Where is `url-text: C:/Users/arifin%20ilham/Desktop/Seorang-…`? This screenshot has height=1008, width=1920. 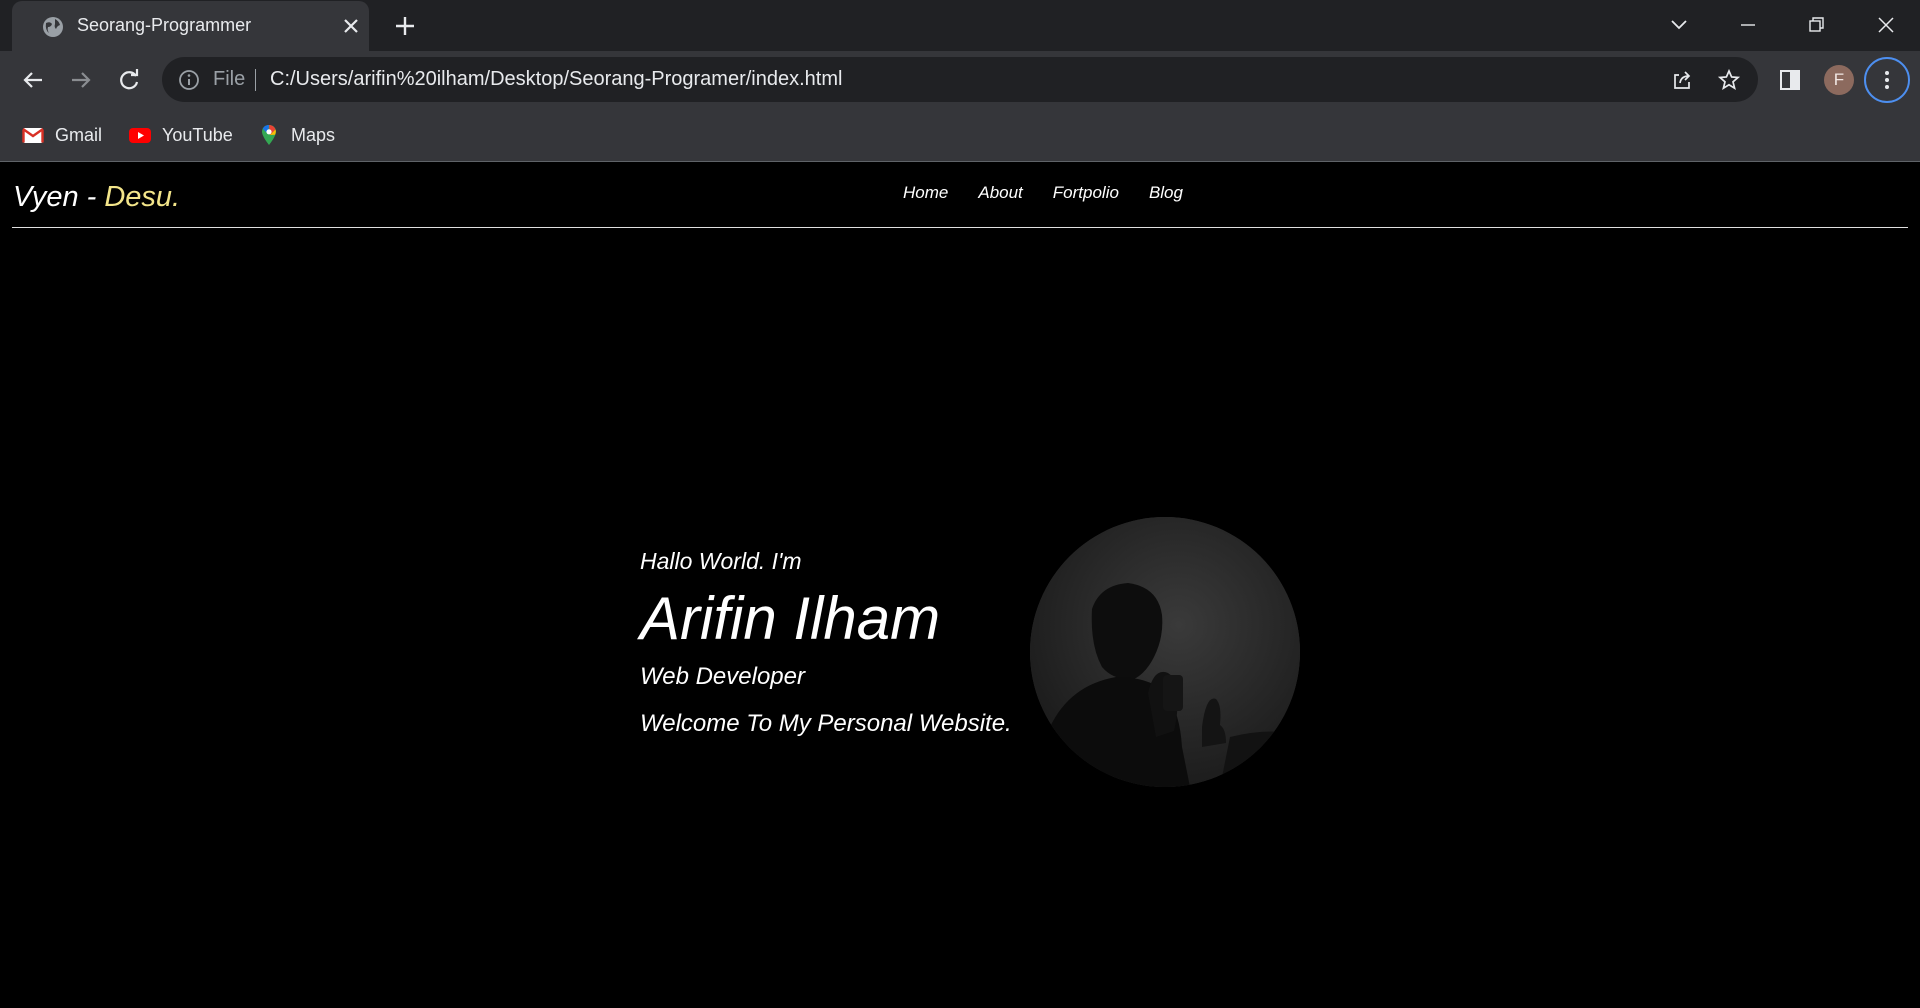
url-text: C:/Users/arifin%20ilham/Desktop/Seorang-… is located at coordinates (556, 79).